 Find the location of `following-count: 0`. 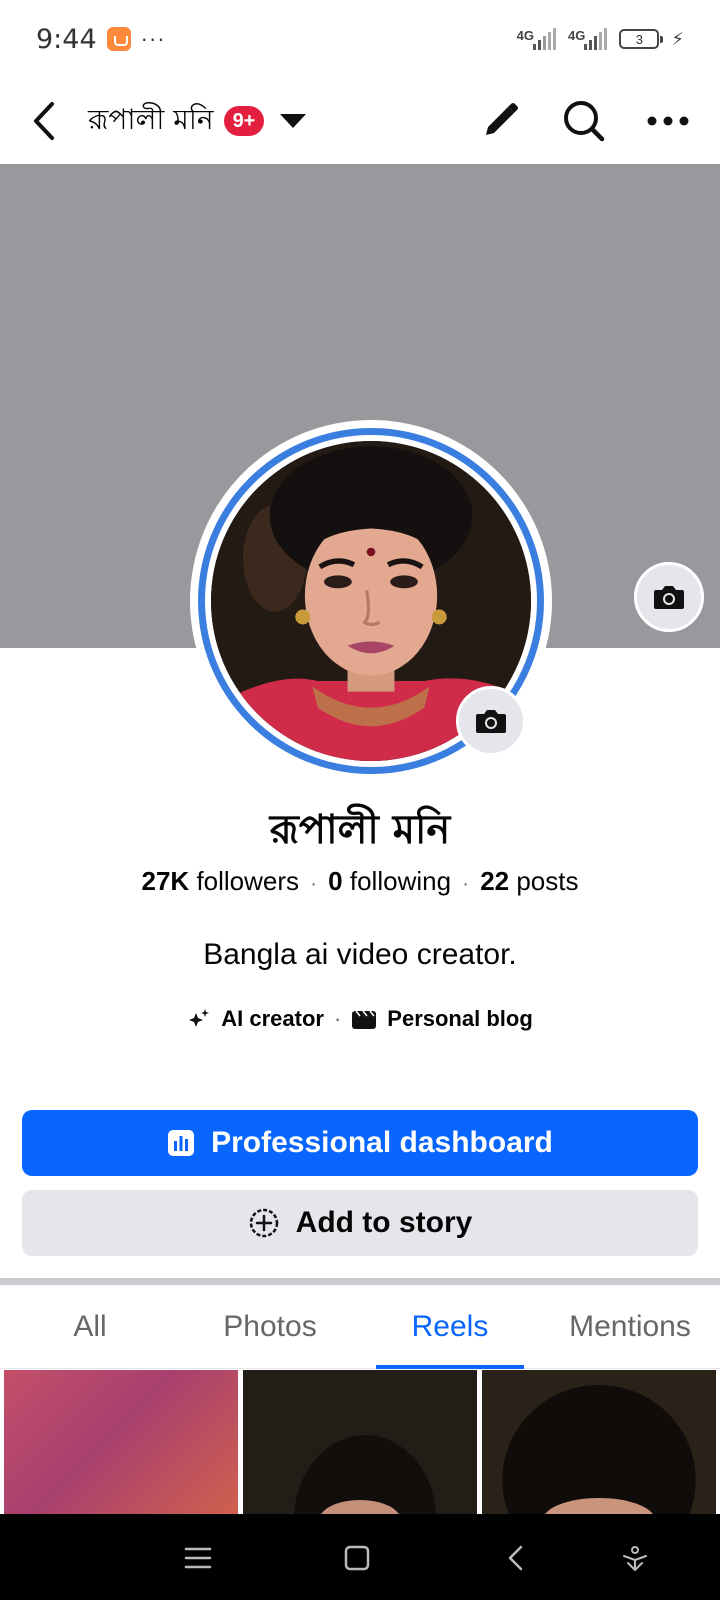

following-count: 0 is located at coordinates (335, 881).